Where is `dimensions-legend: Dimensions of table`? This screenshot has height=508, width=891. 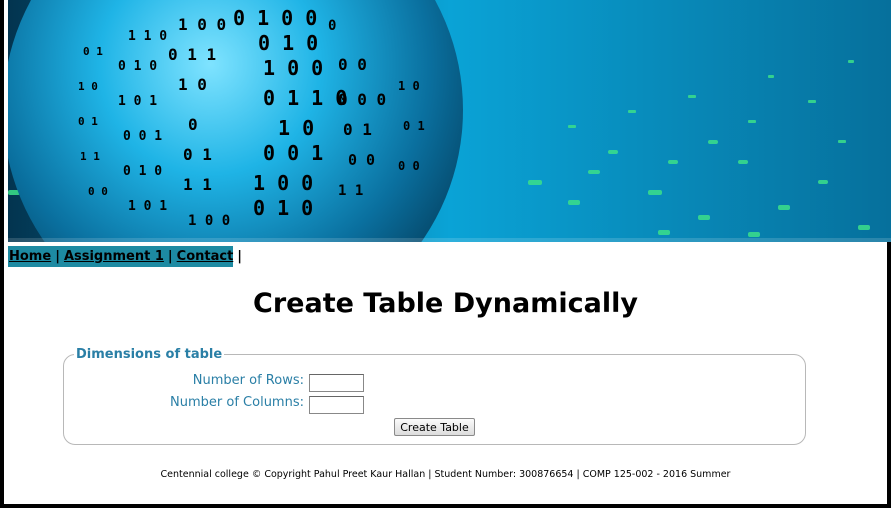 dimensions-legend: Dimensions of table is located at coordinates (149, 354).